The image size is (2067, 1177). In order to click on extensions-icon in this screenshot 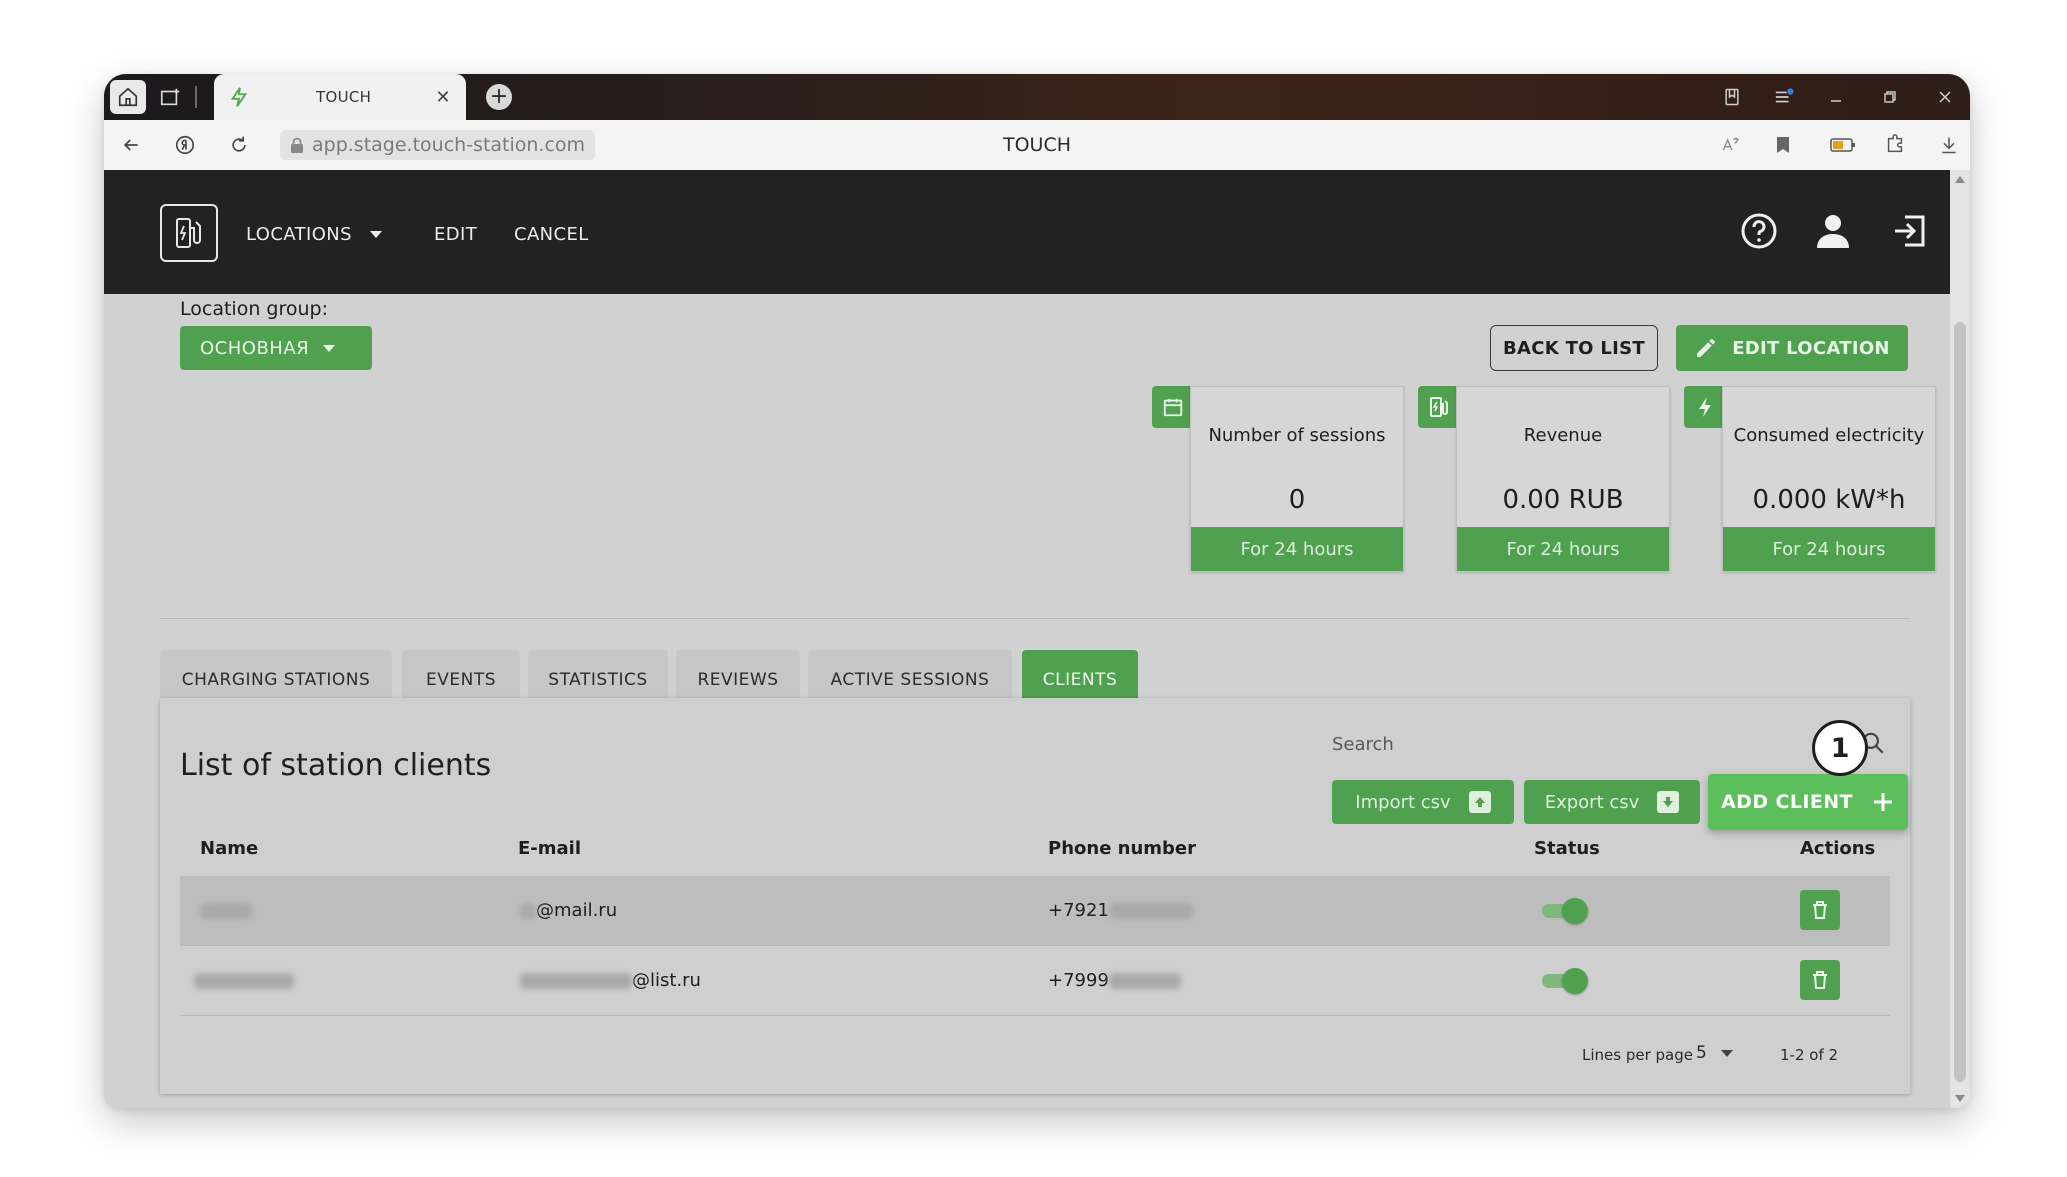, I will do `click(1895, 145)`.